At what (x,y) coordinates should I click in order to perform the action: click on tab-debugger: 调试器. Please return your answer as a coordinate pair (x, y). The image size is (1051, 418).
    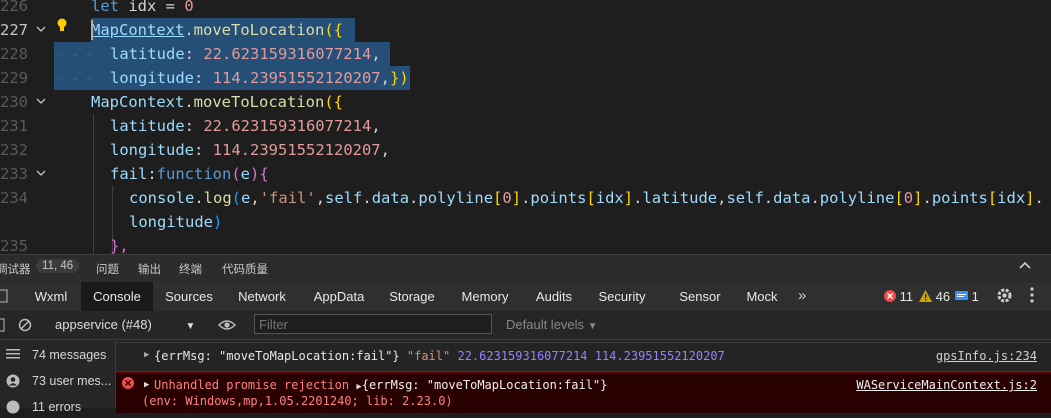
    Looking at the image, I should click on (15, 269).